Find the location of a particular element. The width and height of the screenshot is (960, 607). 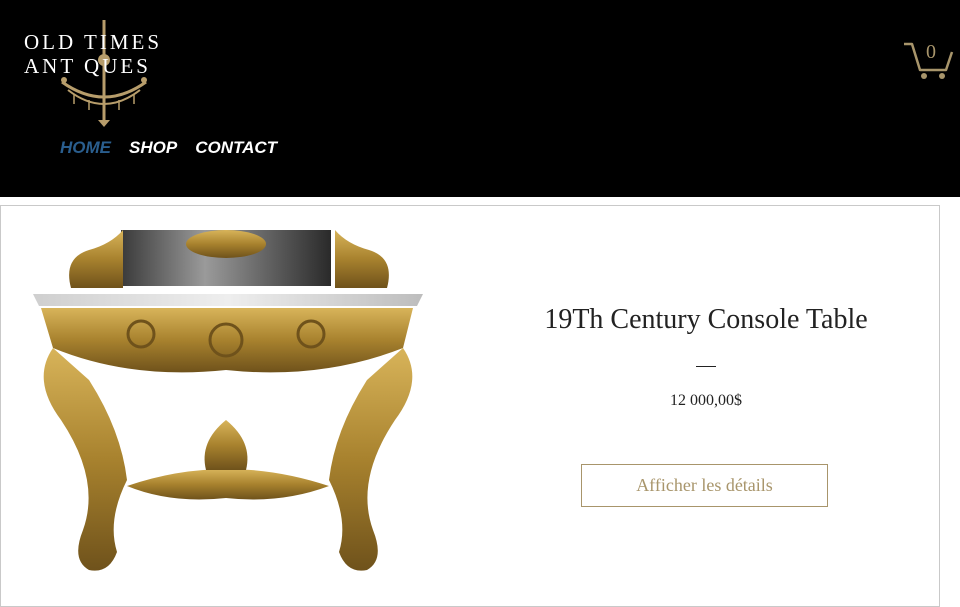

nav-home: HOME is located at coordinates (85, 148).